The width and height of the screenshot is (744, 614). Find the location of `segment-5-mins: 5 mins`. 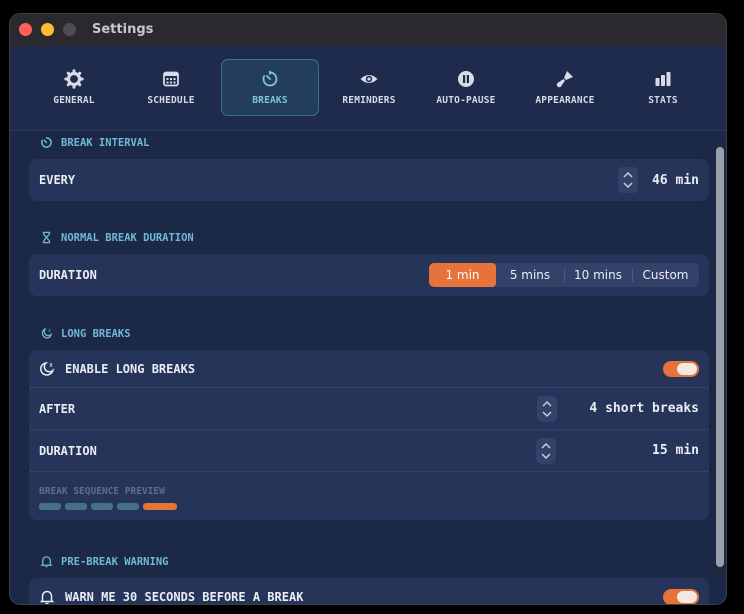

segment-5-mins: 5 mins is located at coordinates (530, 275).